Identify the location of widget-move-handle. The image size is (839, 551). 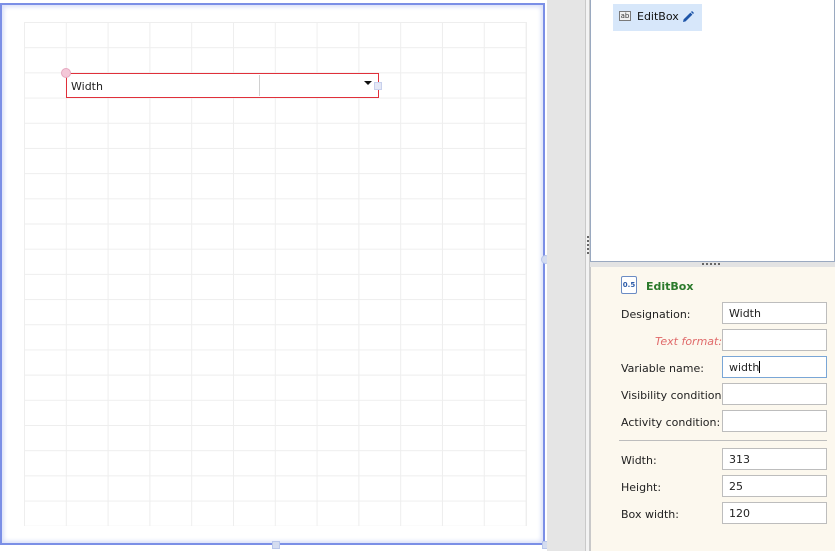
(66, 73).